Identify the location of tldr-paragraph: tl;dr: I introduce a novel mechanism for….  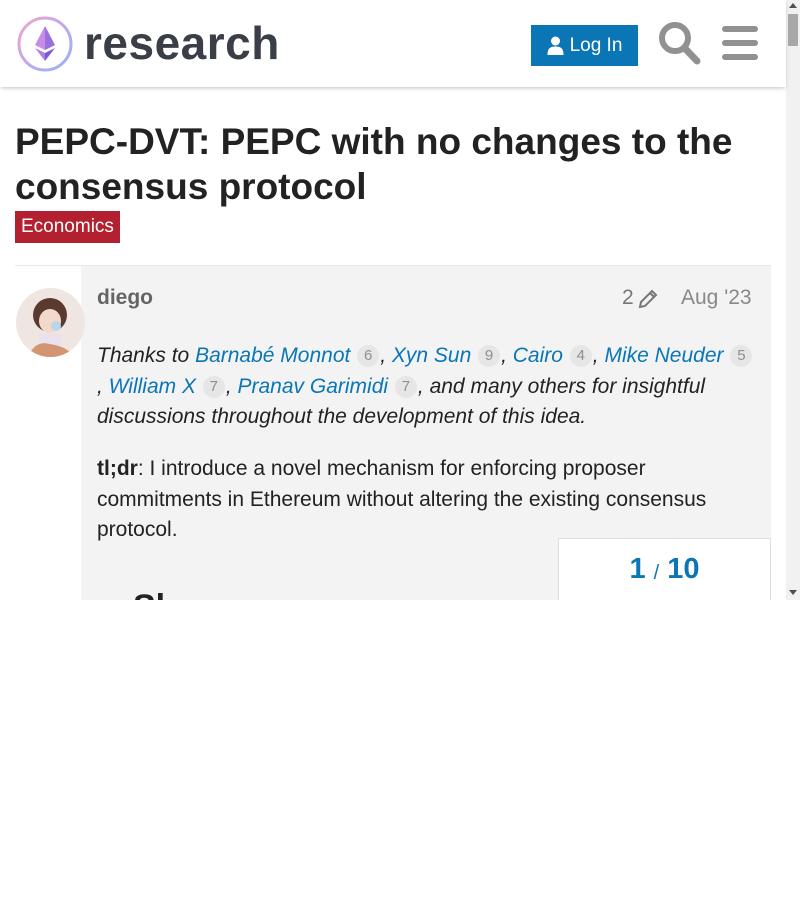
(427, 500).